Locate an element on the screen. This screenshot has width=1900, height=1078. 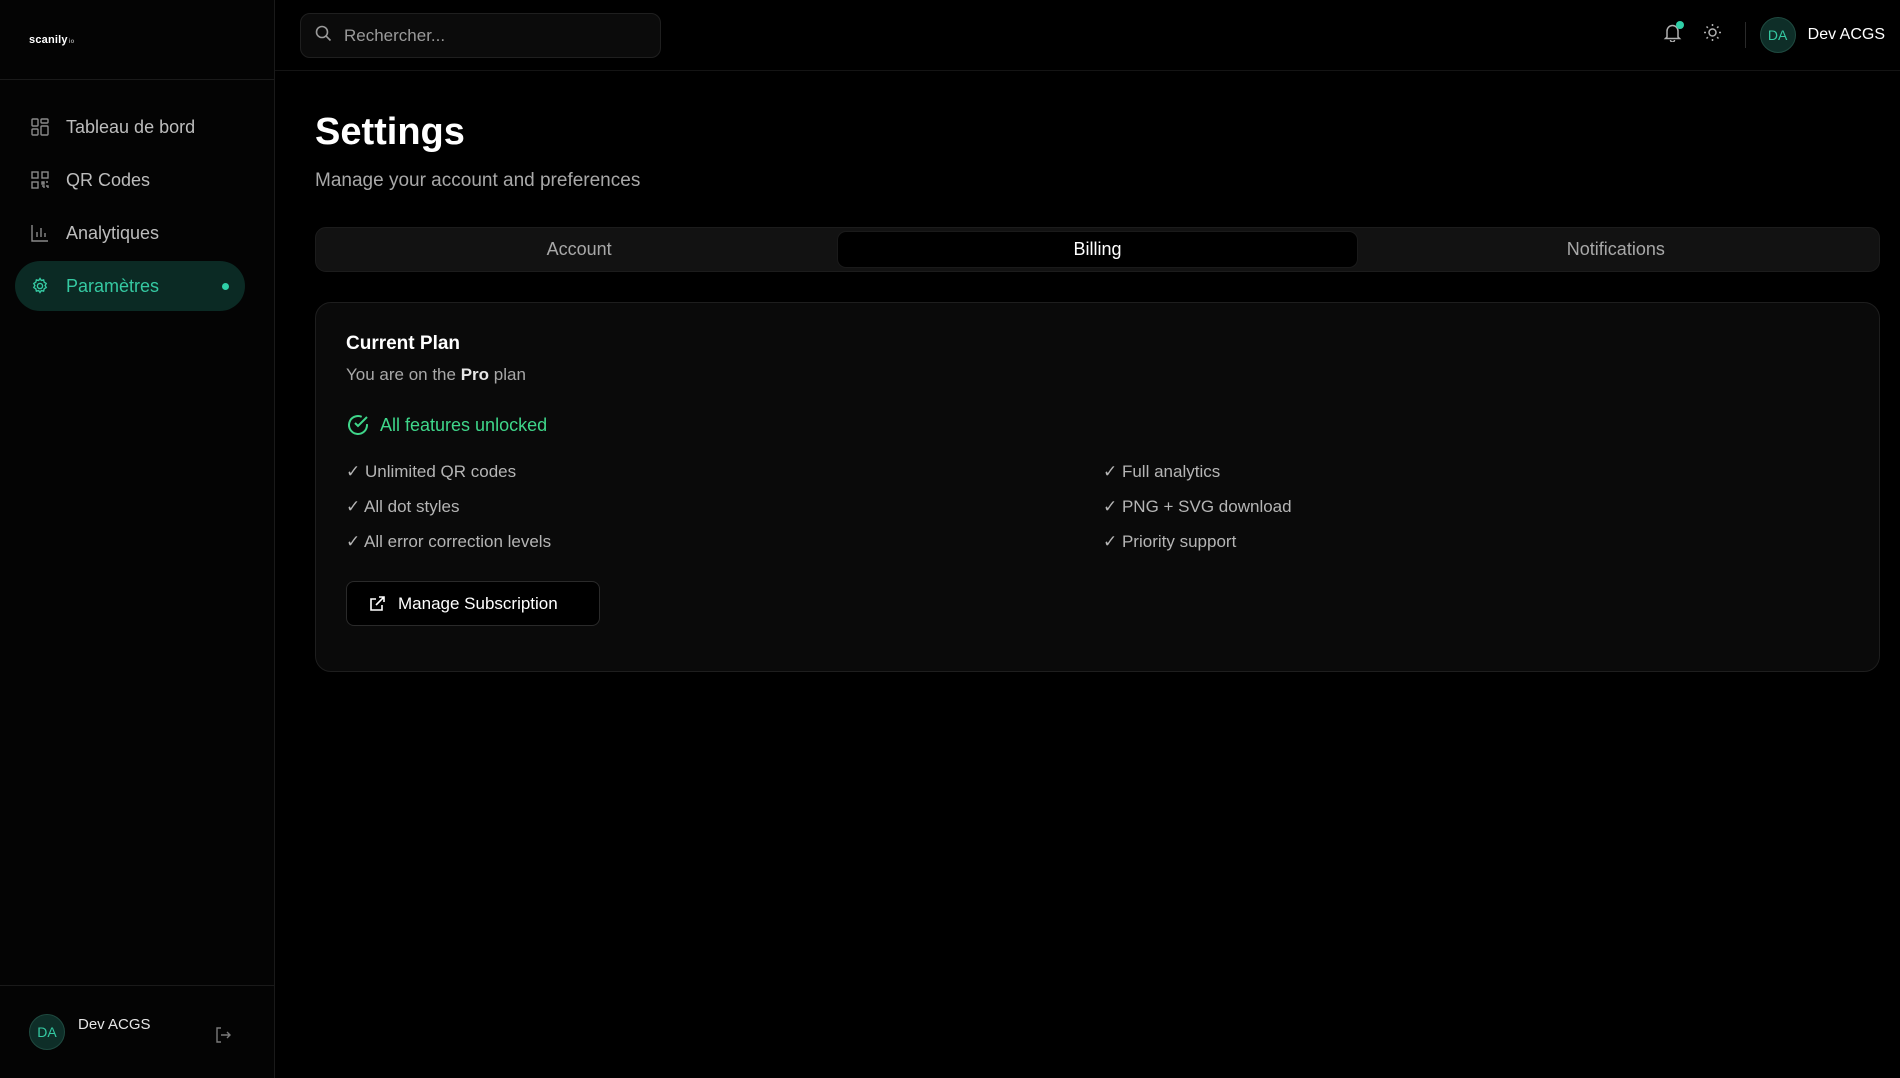
theme-toggle-button is located at coordinates (1713, 35).